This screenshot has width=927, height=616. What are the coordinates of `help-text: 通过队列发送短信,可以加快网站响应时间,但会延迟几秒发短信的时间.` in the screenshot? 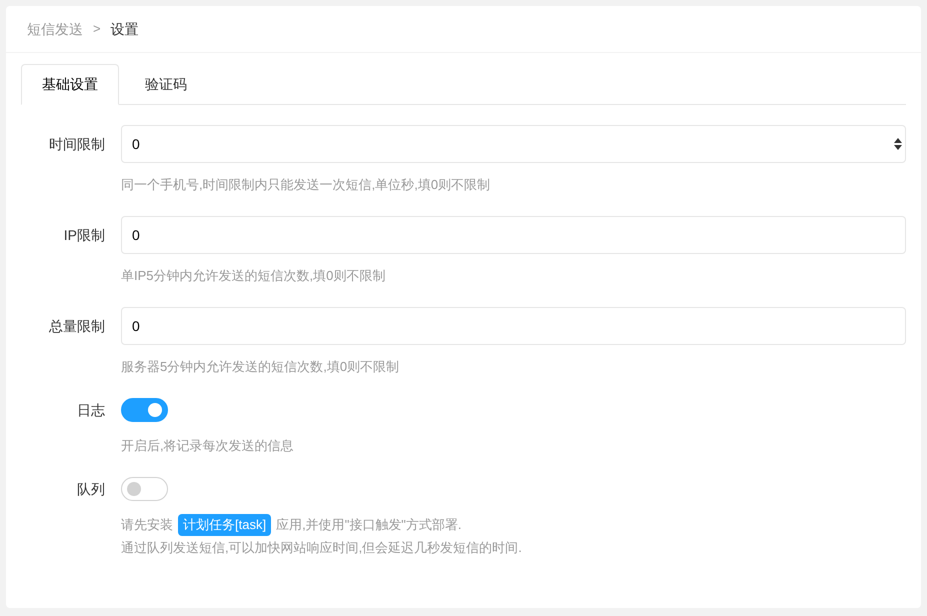 It's located at (322, 548).